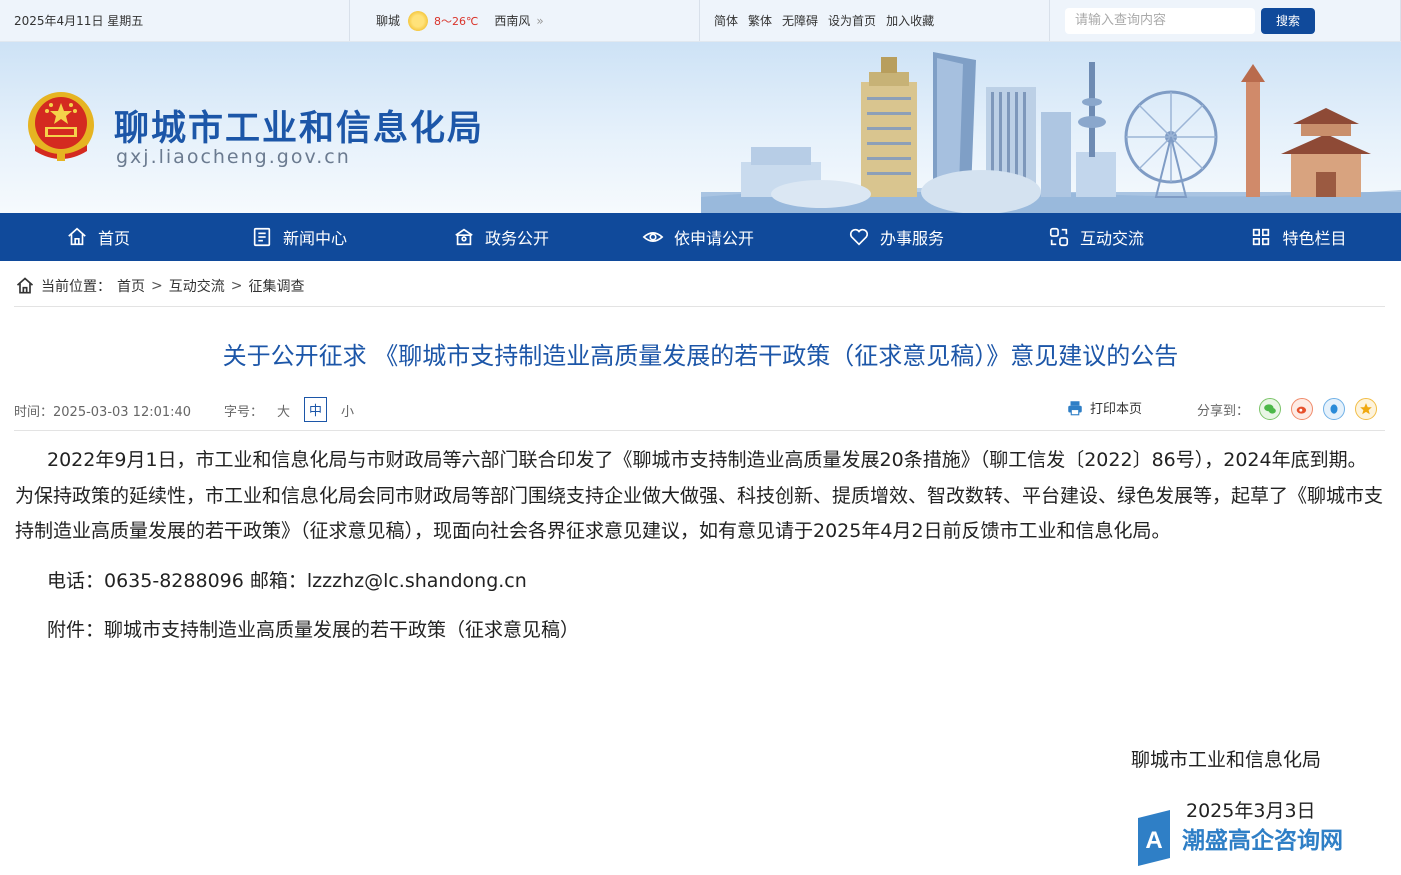  Describe the element at coordinates (418, 20) in the screenshot. I see `sun-icon` at that location.